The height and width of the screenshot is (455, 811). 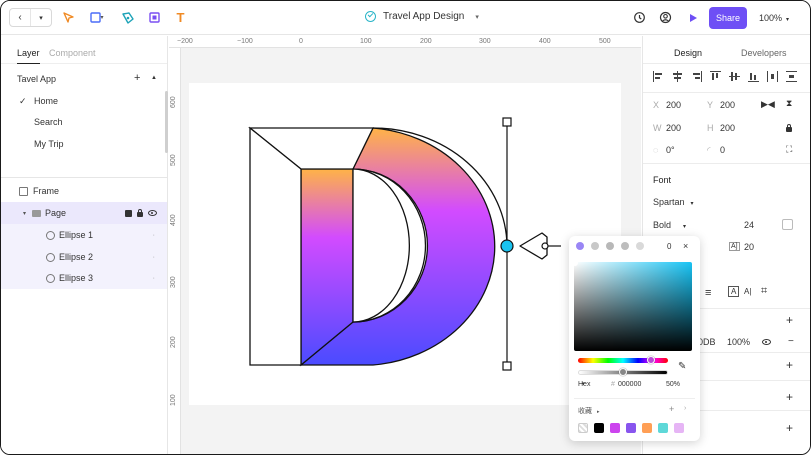 What do you see at coordinates (710, 128) in the screenshot?
I see `h-label: H` at bounding box center [710, 128].